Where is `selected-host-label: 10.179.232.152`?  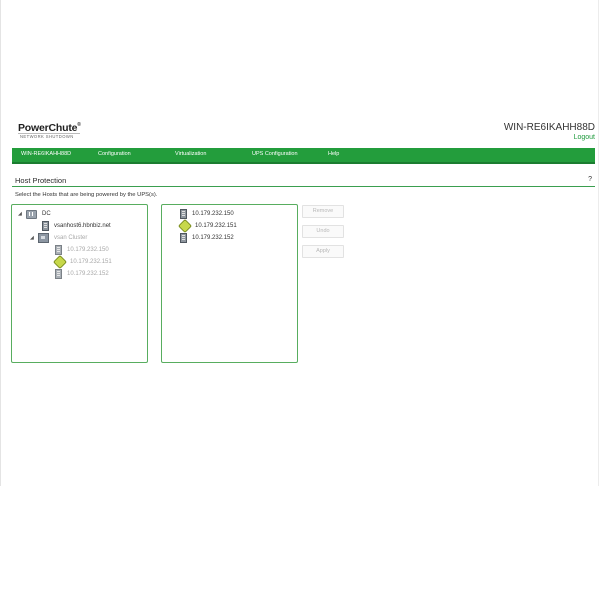
selected-host-label: 10.179.232.152 is located at coordinates (213, 238).